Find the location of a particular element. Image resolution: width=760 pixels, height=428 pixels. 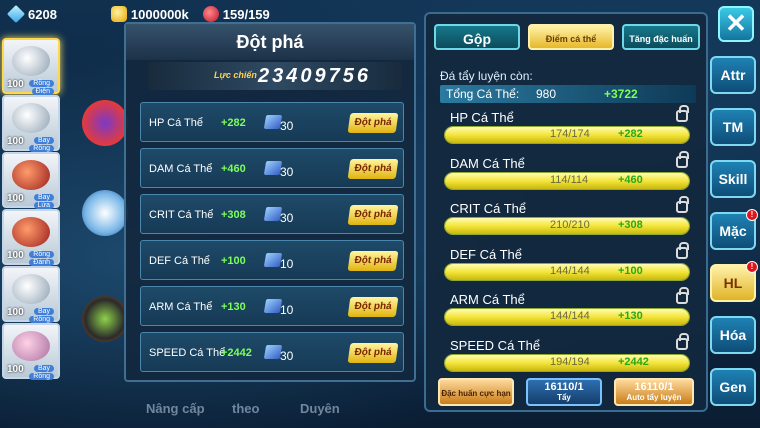

party-slot: 100 Bay Lửa is located at coordinates (31, 180).